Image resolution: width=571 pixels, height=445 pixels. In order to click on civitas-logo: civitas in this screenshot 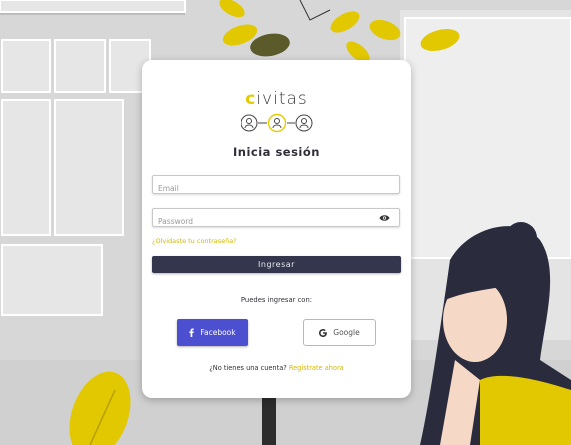, I will do `click(276, 99)`.